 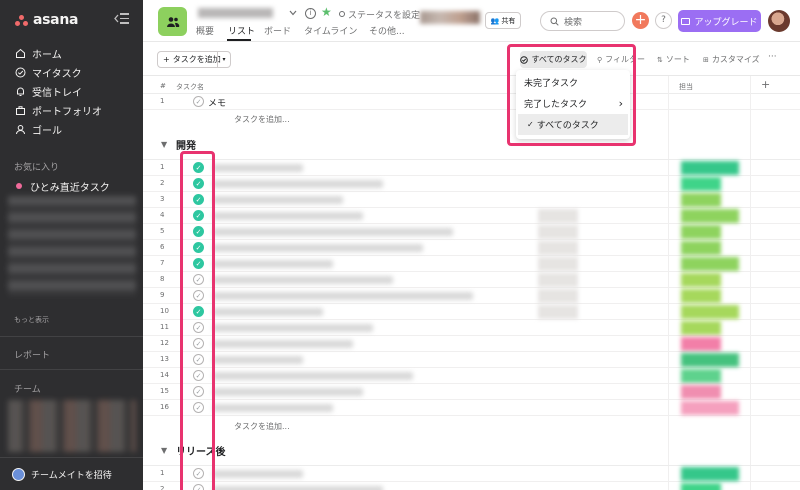 I want to click on menu-item-all-tasks: ✓ すべてのタスク, so click(x=573, y=124).